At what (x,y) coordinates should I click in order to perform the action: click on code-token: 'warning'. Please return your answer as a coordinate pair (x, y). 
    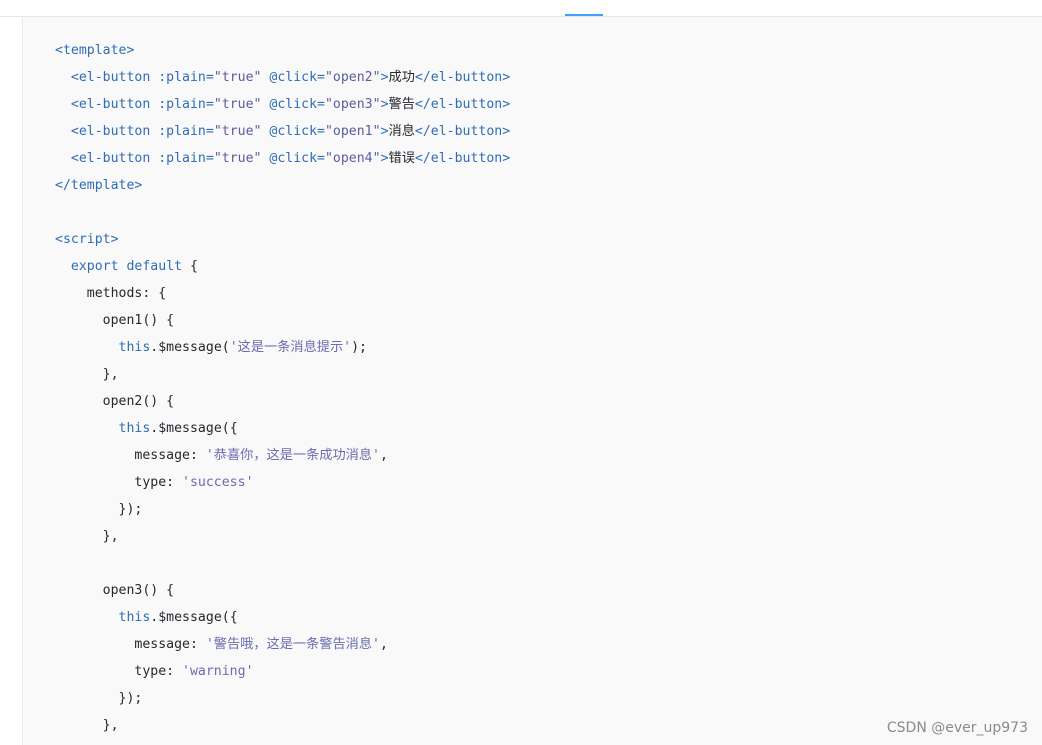
    Looking at the image, I should click on (218, 671).